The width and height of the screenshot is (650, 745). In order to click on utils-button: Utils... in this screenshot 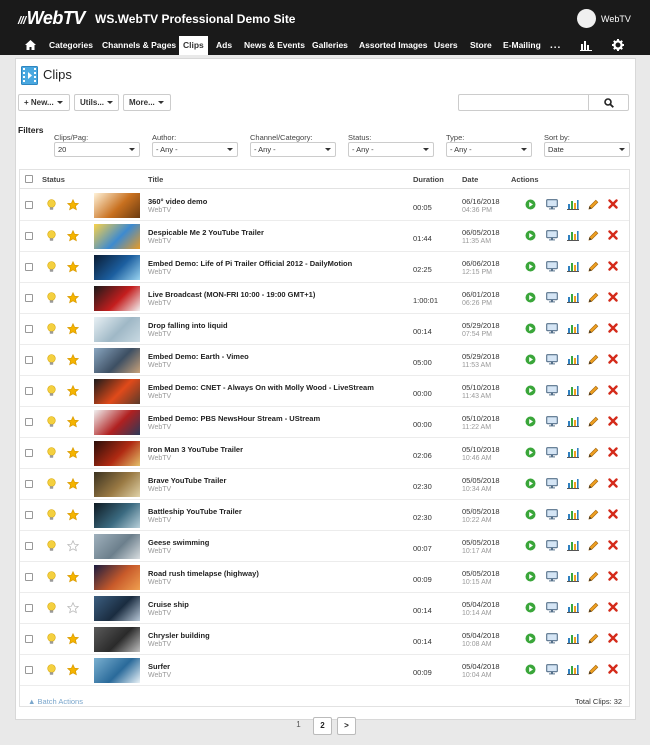, I will do `click(96, 102)`.